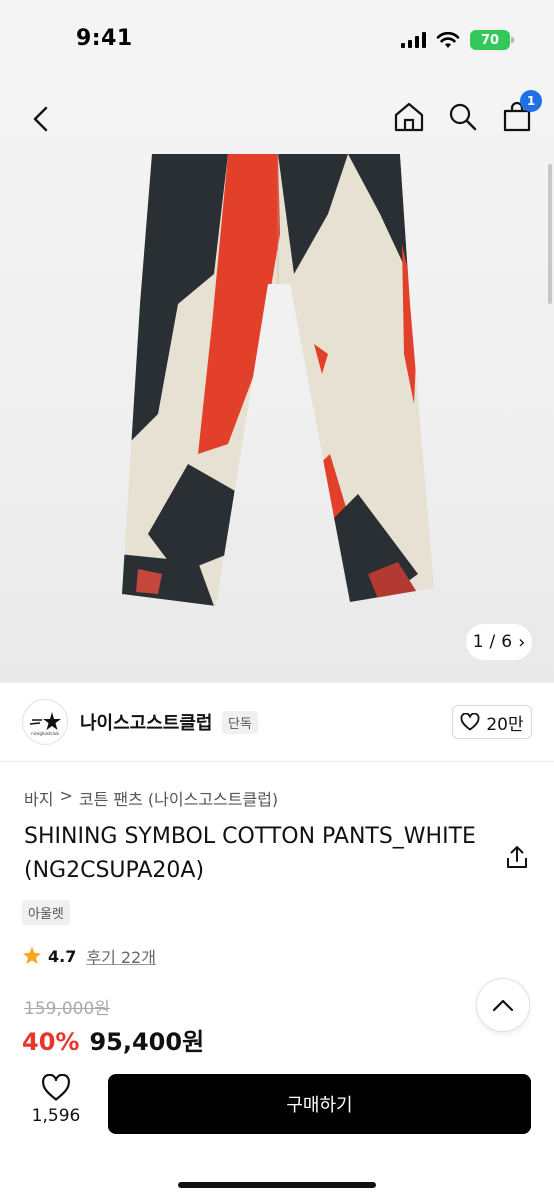 Image resolution: width=554 pixels, height=1200 pixels. I want to click on share-icon, so click(517, 857).